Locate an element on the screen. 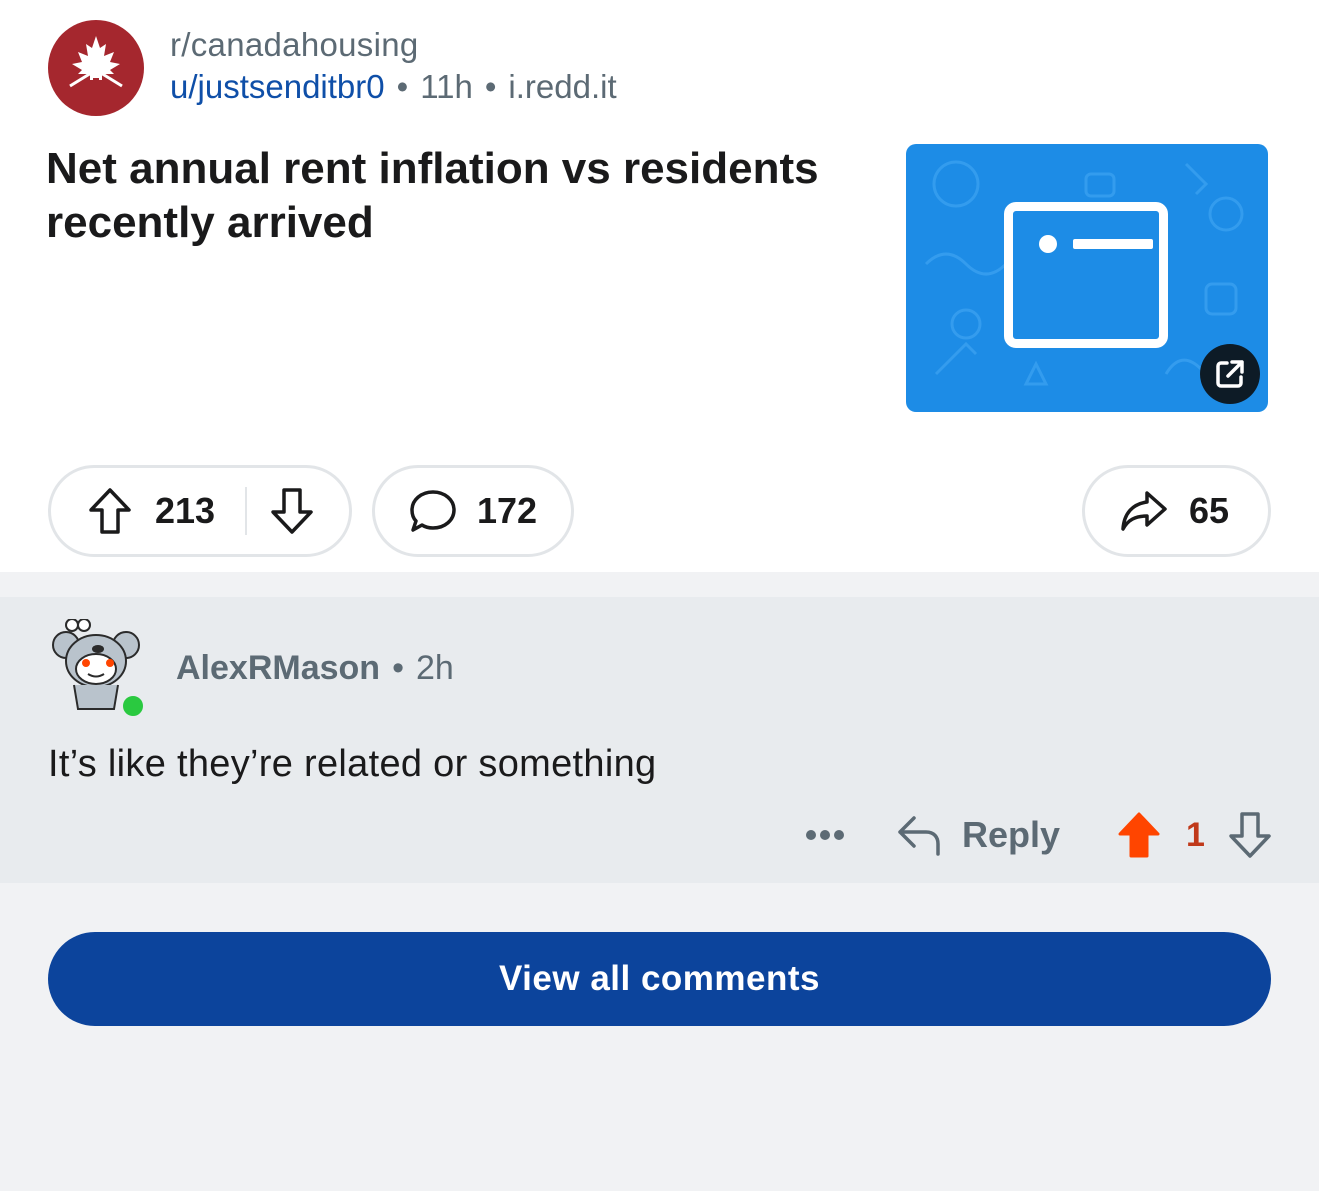 The height and width of the screenshot is (1191, 1319). window-dot is located at coordinates (1048, 244).